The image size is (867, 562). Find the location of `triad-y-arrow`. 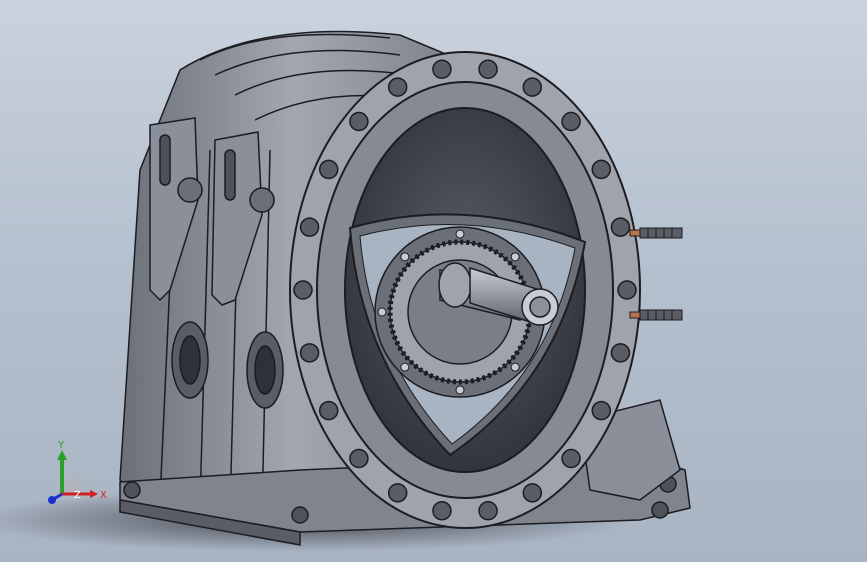

triad-y-arrow is located at coordinates (62, 455).